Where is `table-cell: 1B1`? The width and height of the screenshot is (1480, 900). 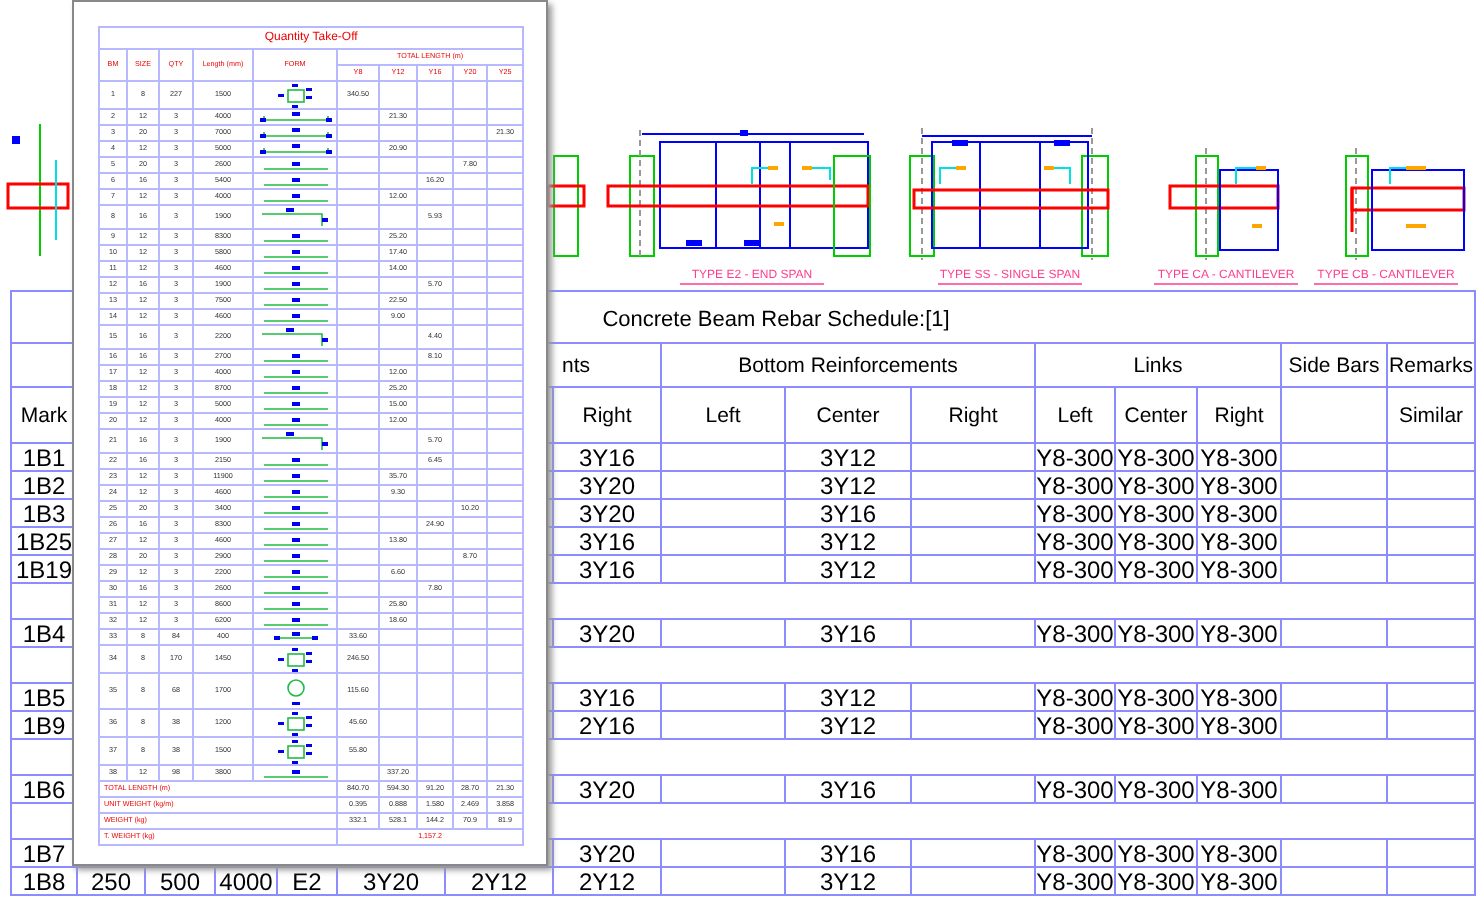 table-cell: 1B1 is located at coordinates (44, 457).